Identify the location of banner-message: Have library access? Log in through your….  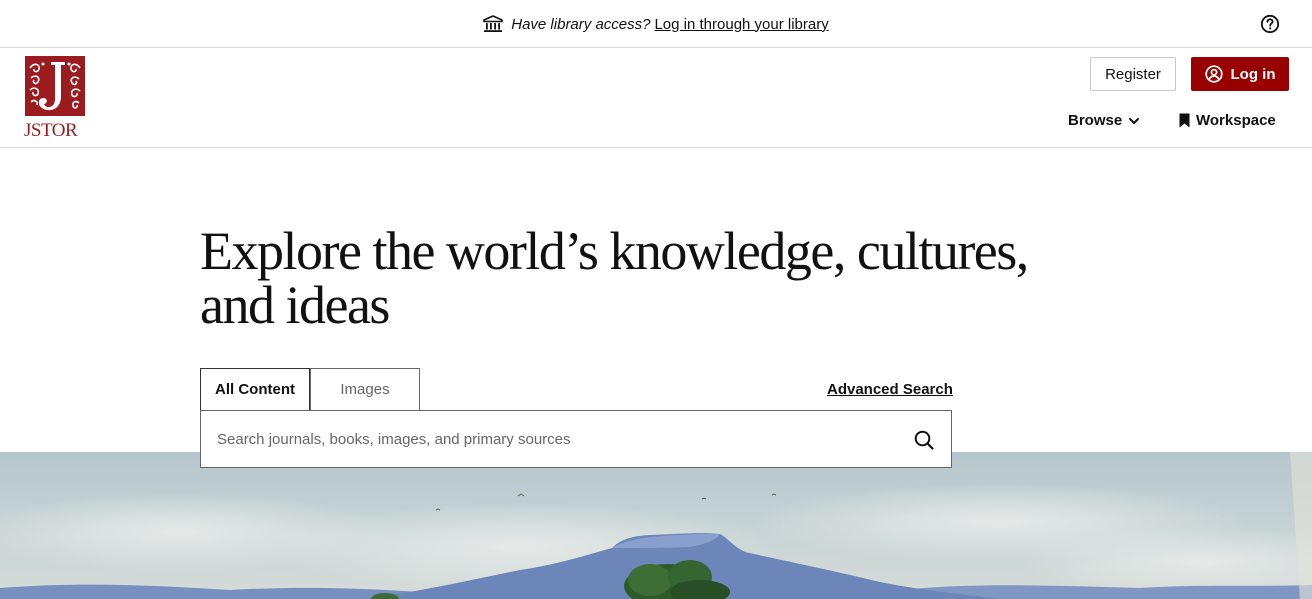
(656, 24).